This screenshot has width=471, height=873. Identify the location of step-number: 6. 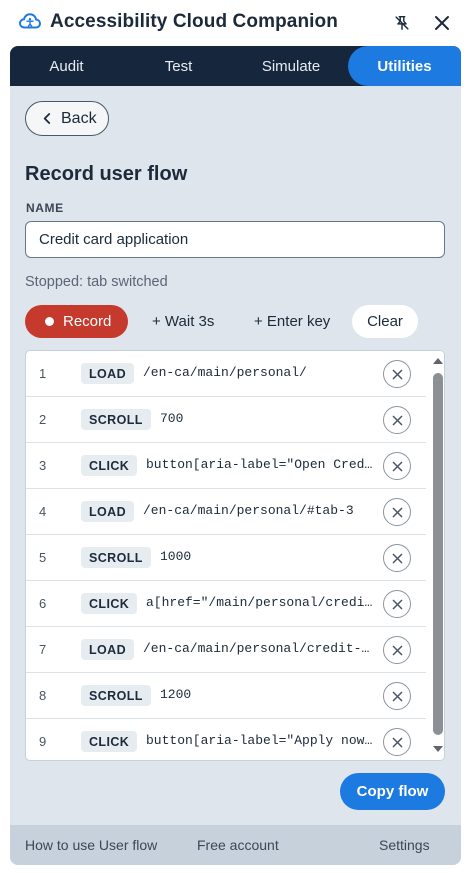
(43, 603).